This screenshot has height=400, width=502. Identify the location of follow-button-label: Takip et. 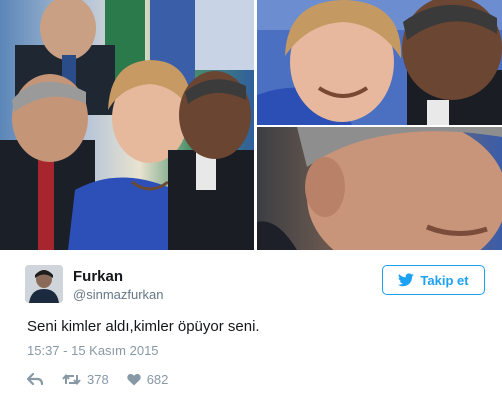
(444, 280).